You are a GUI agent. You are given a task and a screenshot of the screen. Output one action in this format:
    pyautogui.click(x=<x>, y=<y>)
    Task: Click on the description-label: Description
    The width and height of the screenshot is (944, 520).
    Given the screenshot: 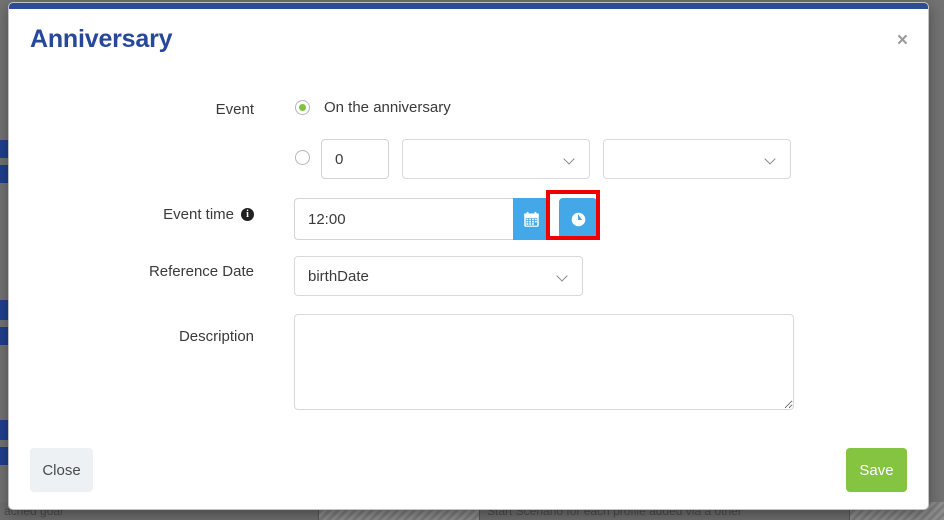 What is the action you would take?
    pyautogui.click(x=216, y=336)
    